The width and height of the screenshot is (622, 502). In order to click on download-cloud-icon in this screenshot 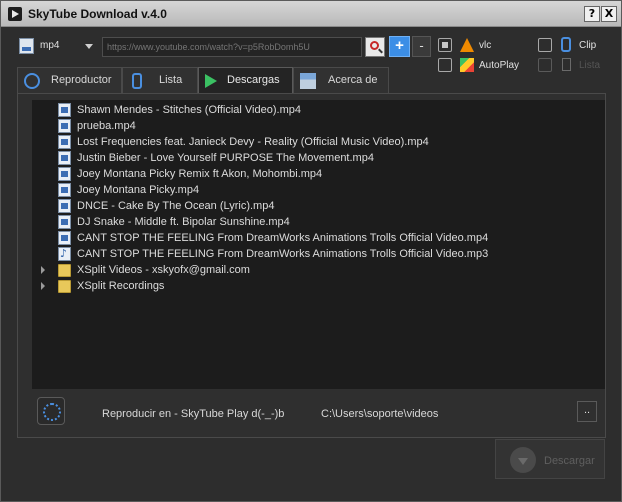, I will do `click(523, 460)`.